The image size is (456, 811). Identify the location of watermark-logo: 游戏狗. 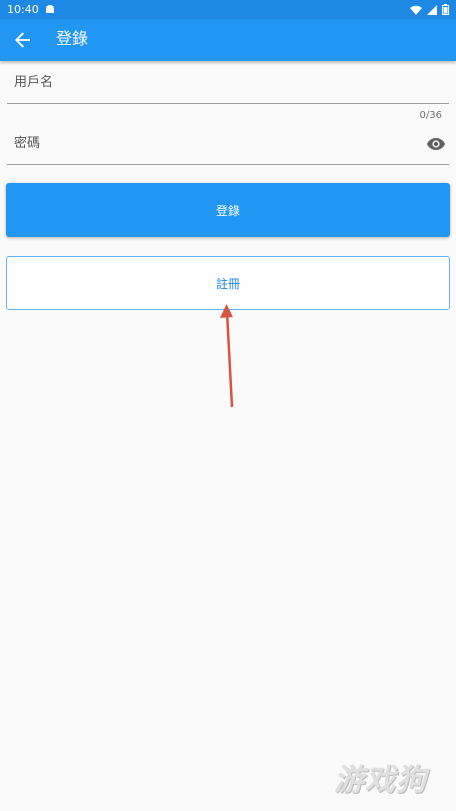
(380, 780).